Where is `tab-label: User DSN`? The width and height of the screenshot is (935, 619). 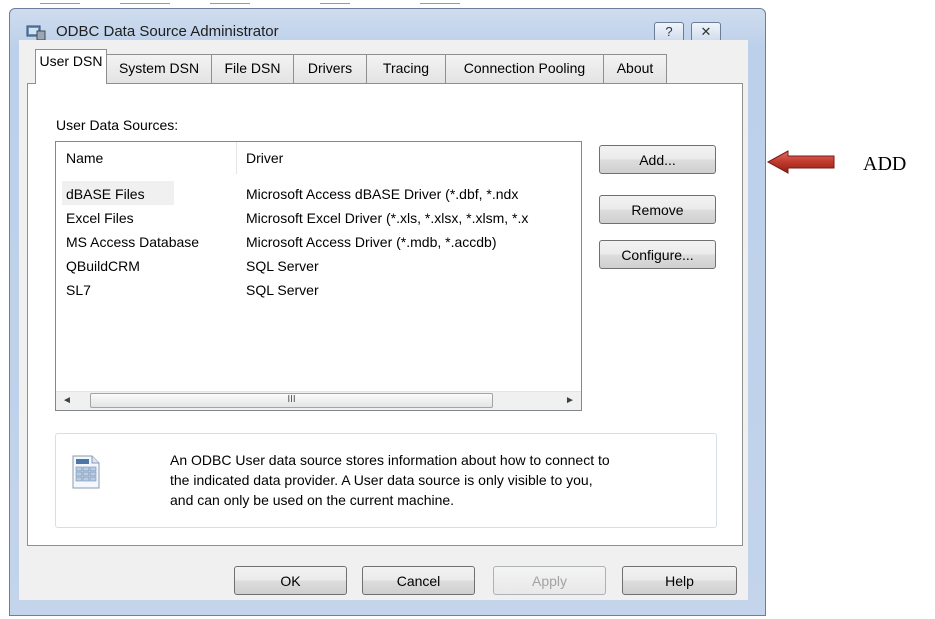 tab-label: User DSN is located at coordinates (71, 61).